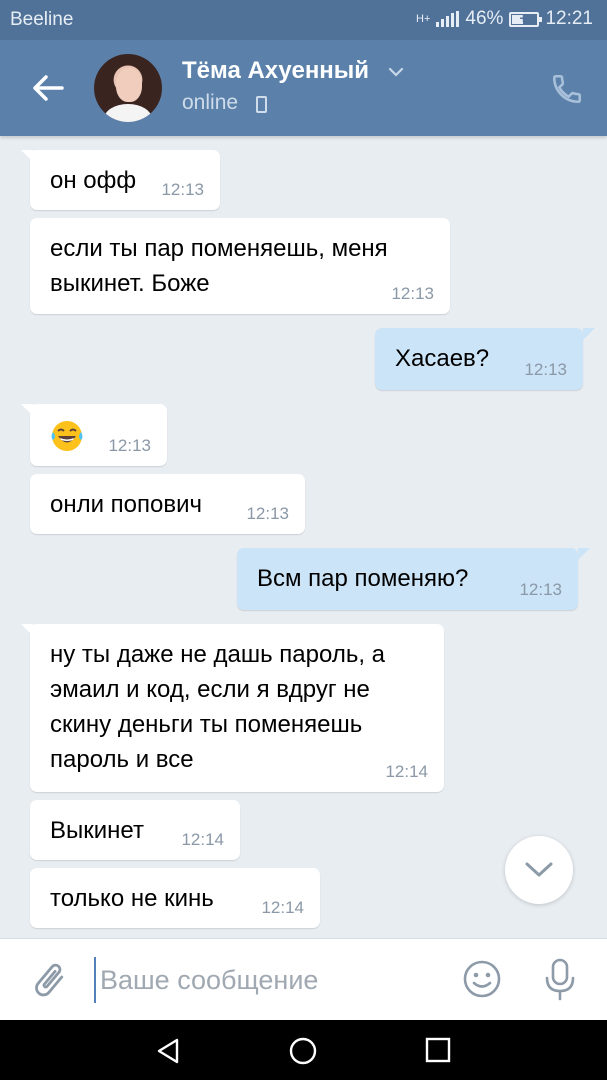 The width and height of the screenshot is (607, 1080). I want to click on message-bubble-outgoing: Хасаев? 12:13, so click(485, 359).